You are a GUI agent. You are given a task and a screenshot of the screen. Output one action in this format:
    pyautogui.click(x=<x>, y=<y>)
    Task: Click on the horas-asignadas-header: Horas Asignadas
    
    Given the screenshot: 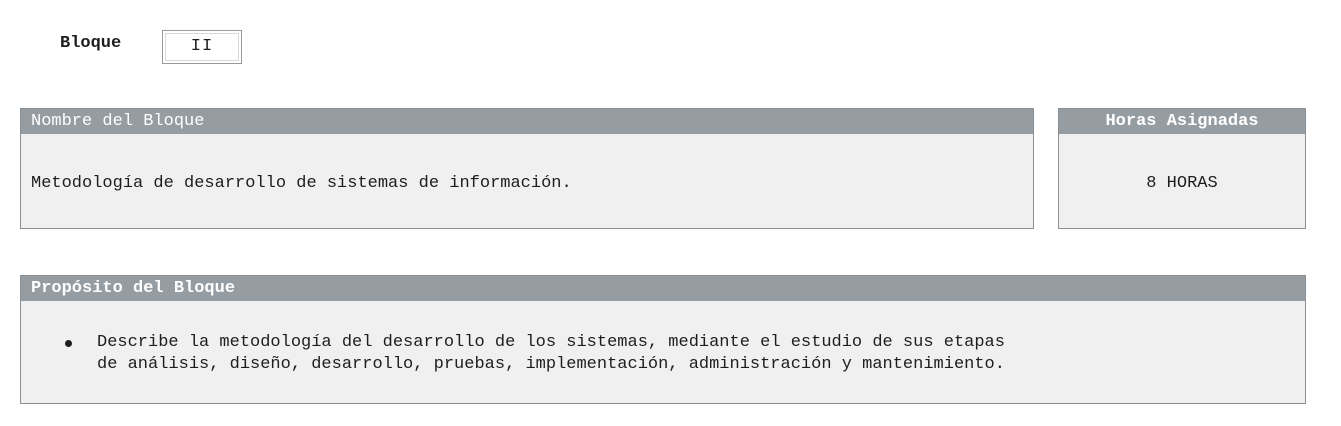 What is the action you would take?
    pyautogui.click(x=1182, y=121)
    